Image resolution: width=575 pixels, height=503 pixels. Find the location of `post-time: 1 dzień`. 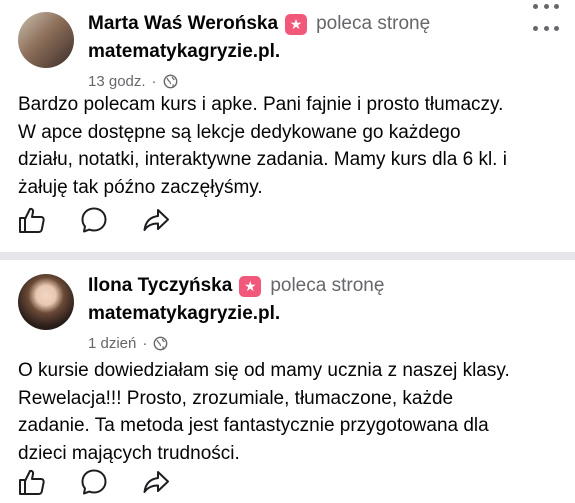

post-time: 1 dzień is located at coordinates (112, 343).